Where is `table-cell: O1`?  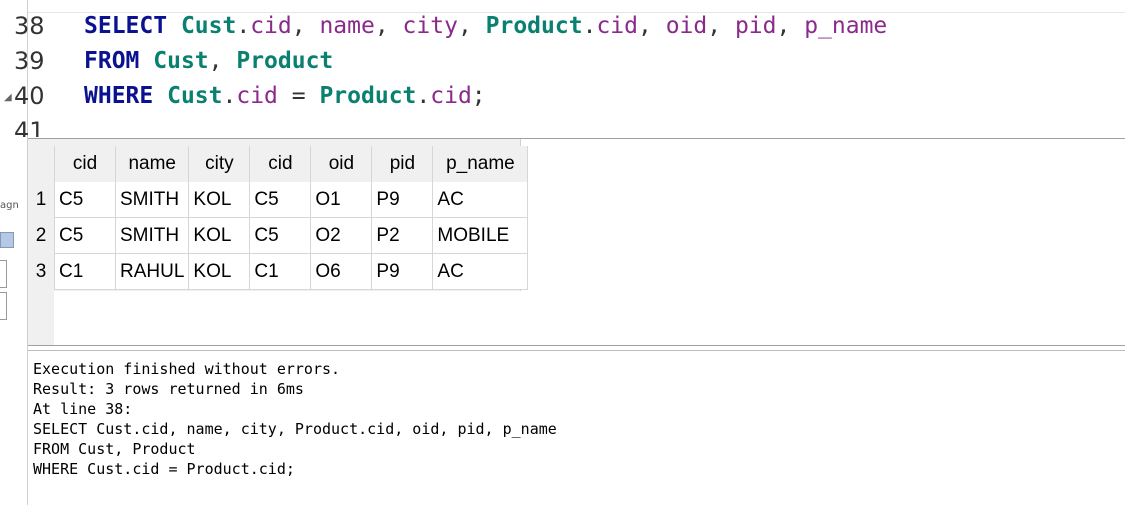
table-cell: O1 is located at coordinates (341, 200).